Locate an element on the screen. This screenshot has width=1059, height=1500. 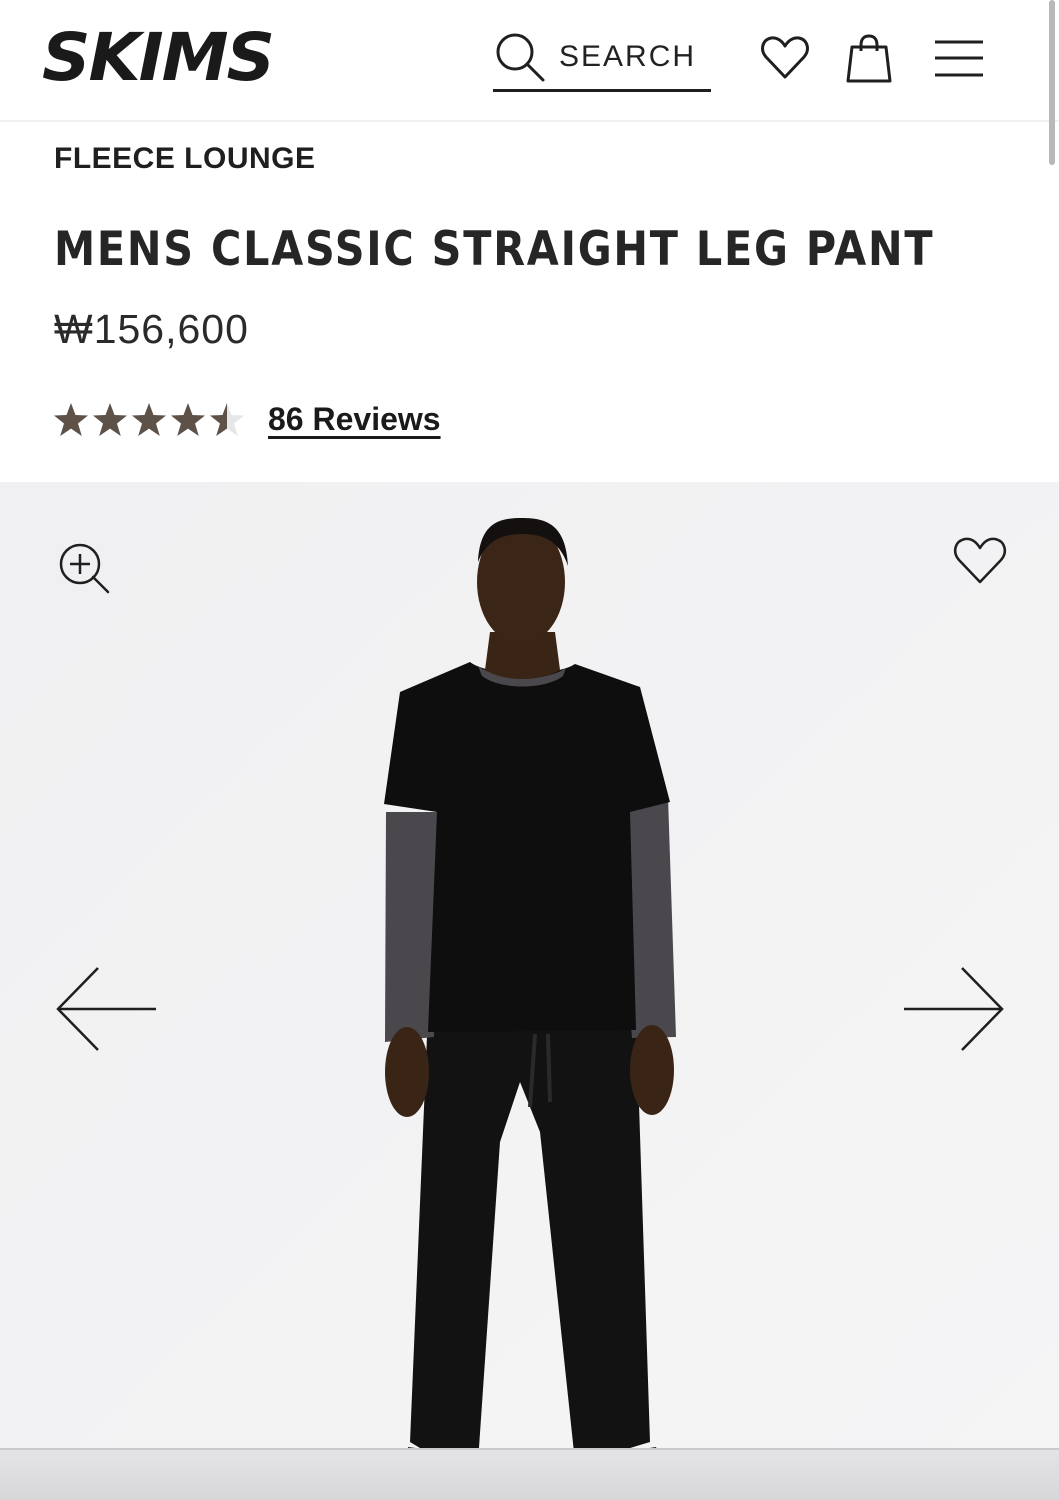
half-star-icon is located at coordinates (227, 419).